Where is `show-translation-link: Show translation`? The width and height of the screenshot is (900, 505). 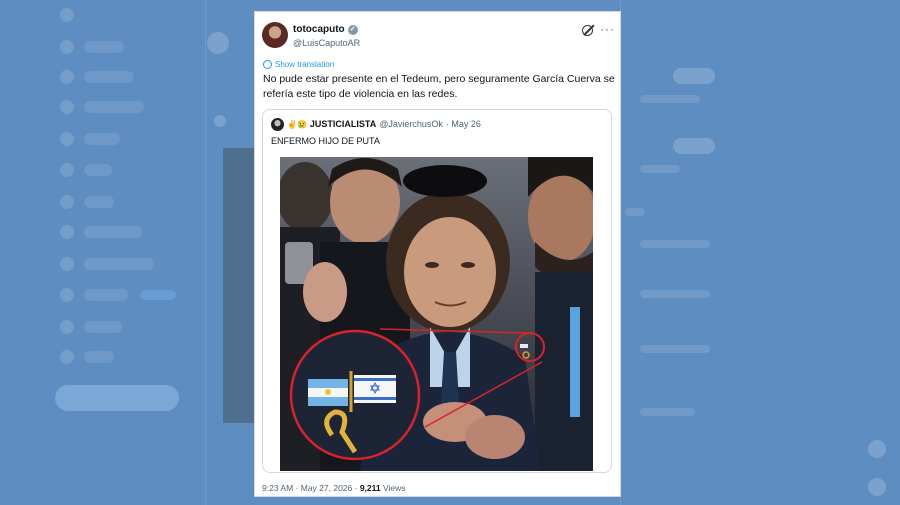 show-translation-link: Show translation is located at coordinates (298, 64).